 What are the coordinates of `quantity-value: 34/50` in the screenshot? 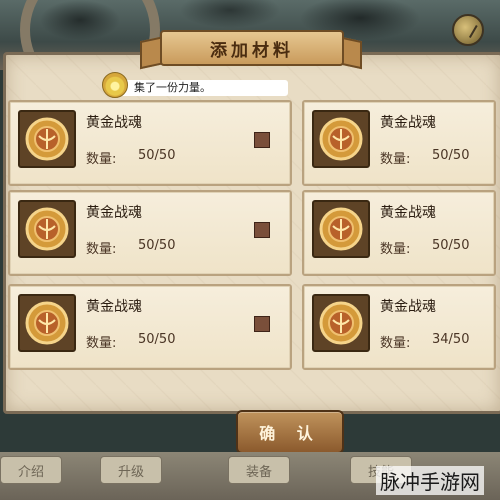 It's located at (451, 339).